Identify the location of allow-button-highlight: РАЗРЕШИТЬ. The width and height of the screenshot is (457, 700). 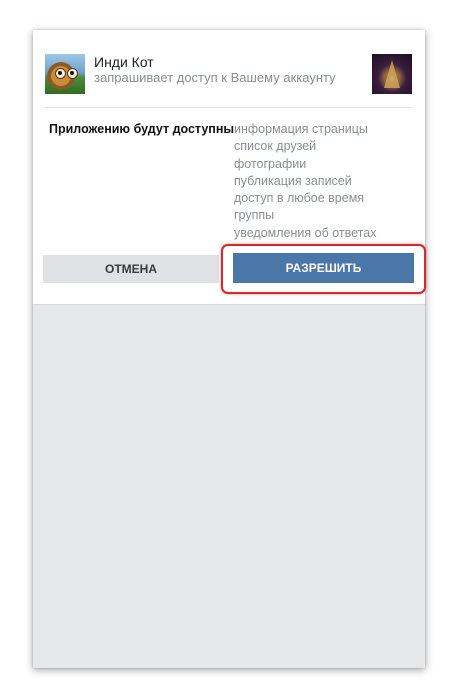
(323, 269).